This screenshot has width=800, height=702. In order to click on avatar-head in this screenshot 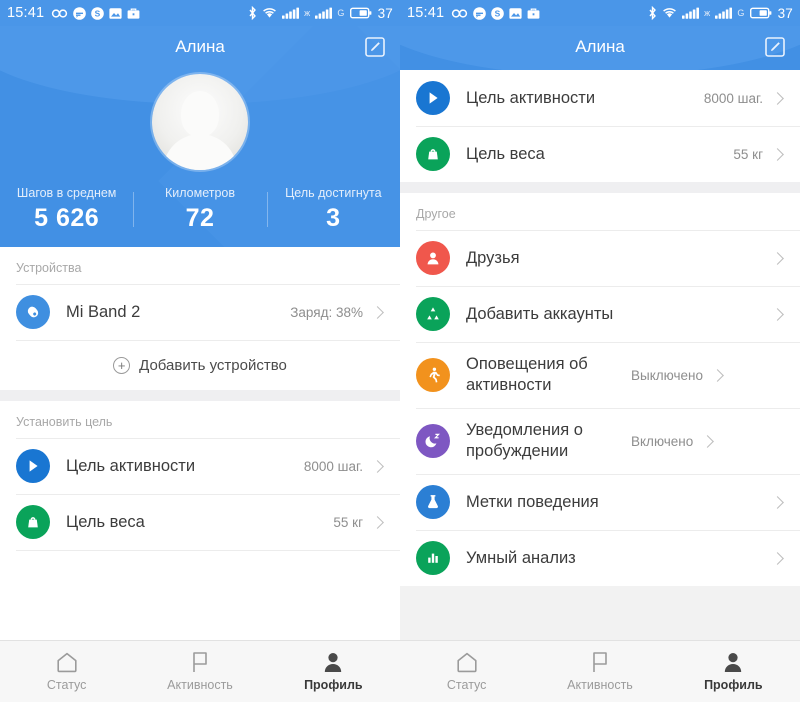, I will do `click(200, 114)`.